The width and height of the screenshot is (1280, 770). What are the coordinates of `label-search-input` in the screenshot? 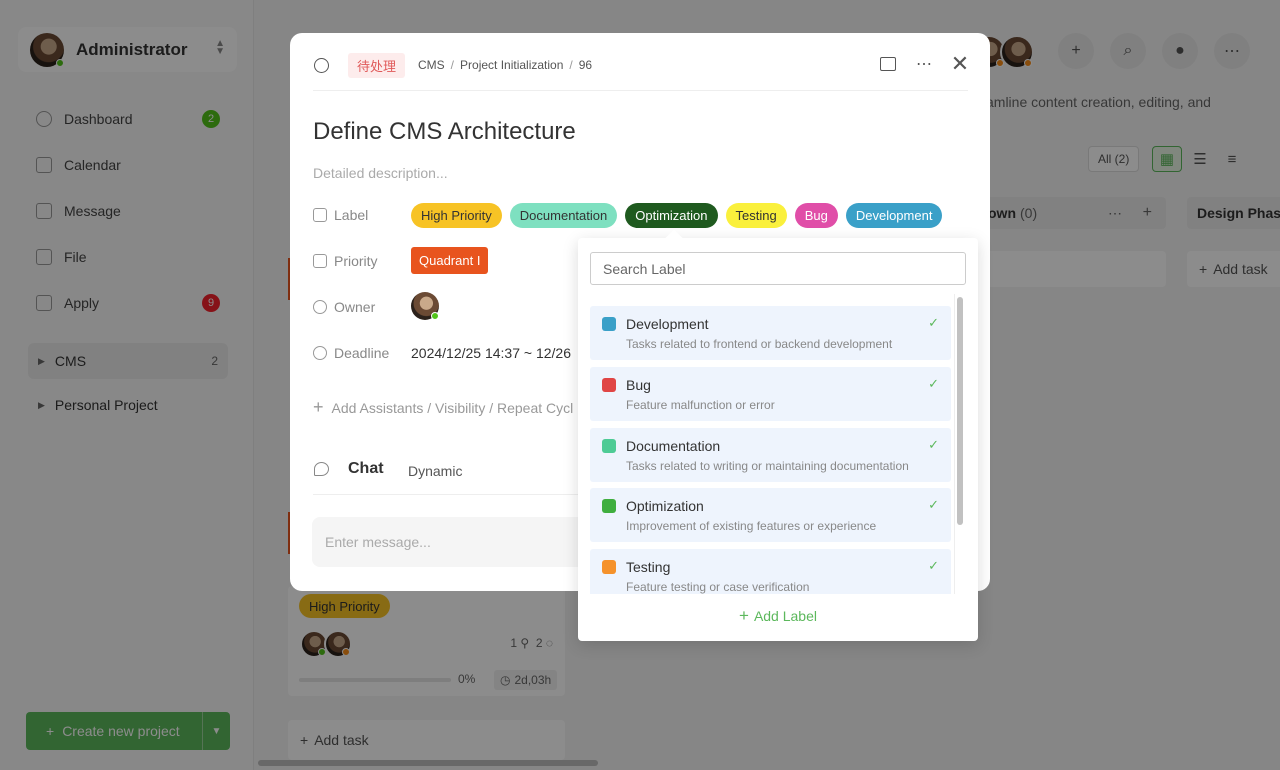 It's located at (778, 268).